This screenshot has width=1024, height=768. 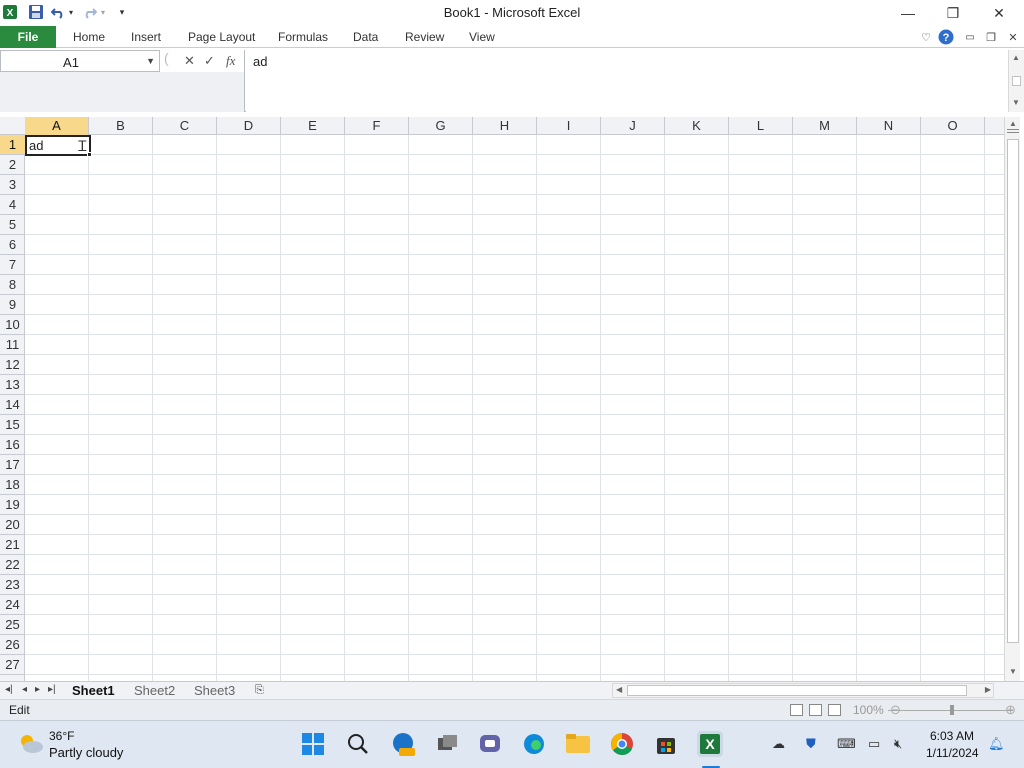 What do you see at coordinates (12, 325) in the screenshot?
I see `row-header-10: 10` at bounding box center [12, 325].